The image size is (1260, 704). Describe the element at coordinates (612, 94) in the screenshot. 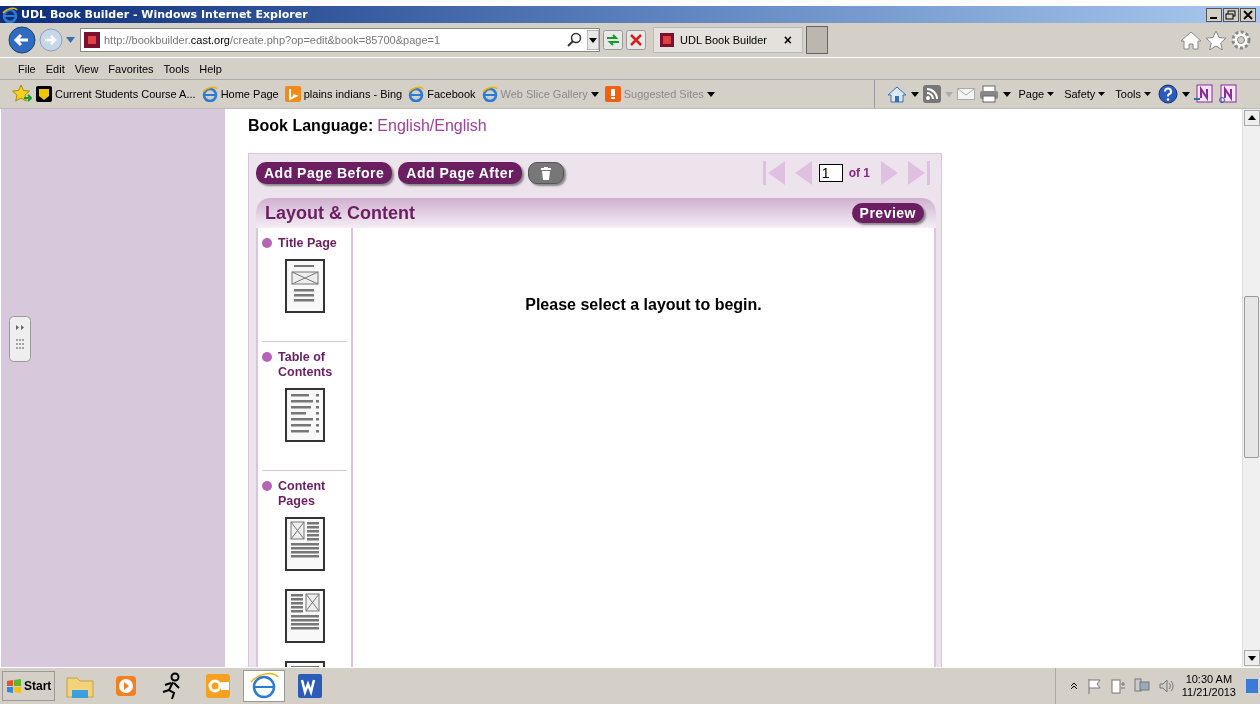

I see `suggested-sites-icon` at that location.